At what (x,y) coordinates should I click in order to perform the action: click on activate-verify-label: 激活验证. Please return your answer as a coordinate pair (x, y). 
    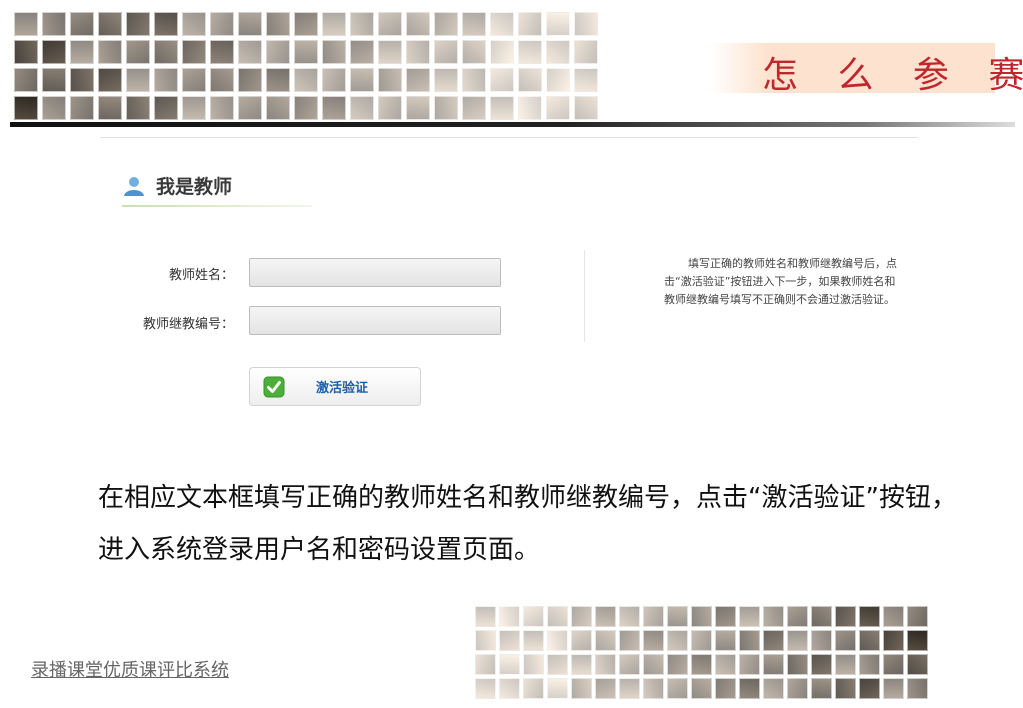
    Looking at the image, I should click on (342, 388).